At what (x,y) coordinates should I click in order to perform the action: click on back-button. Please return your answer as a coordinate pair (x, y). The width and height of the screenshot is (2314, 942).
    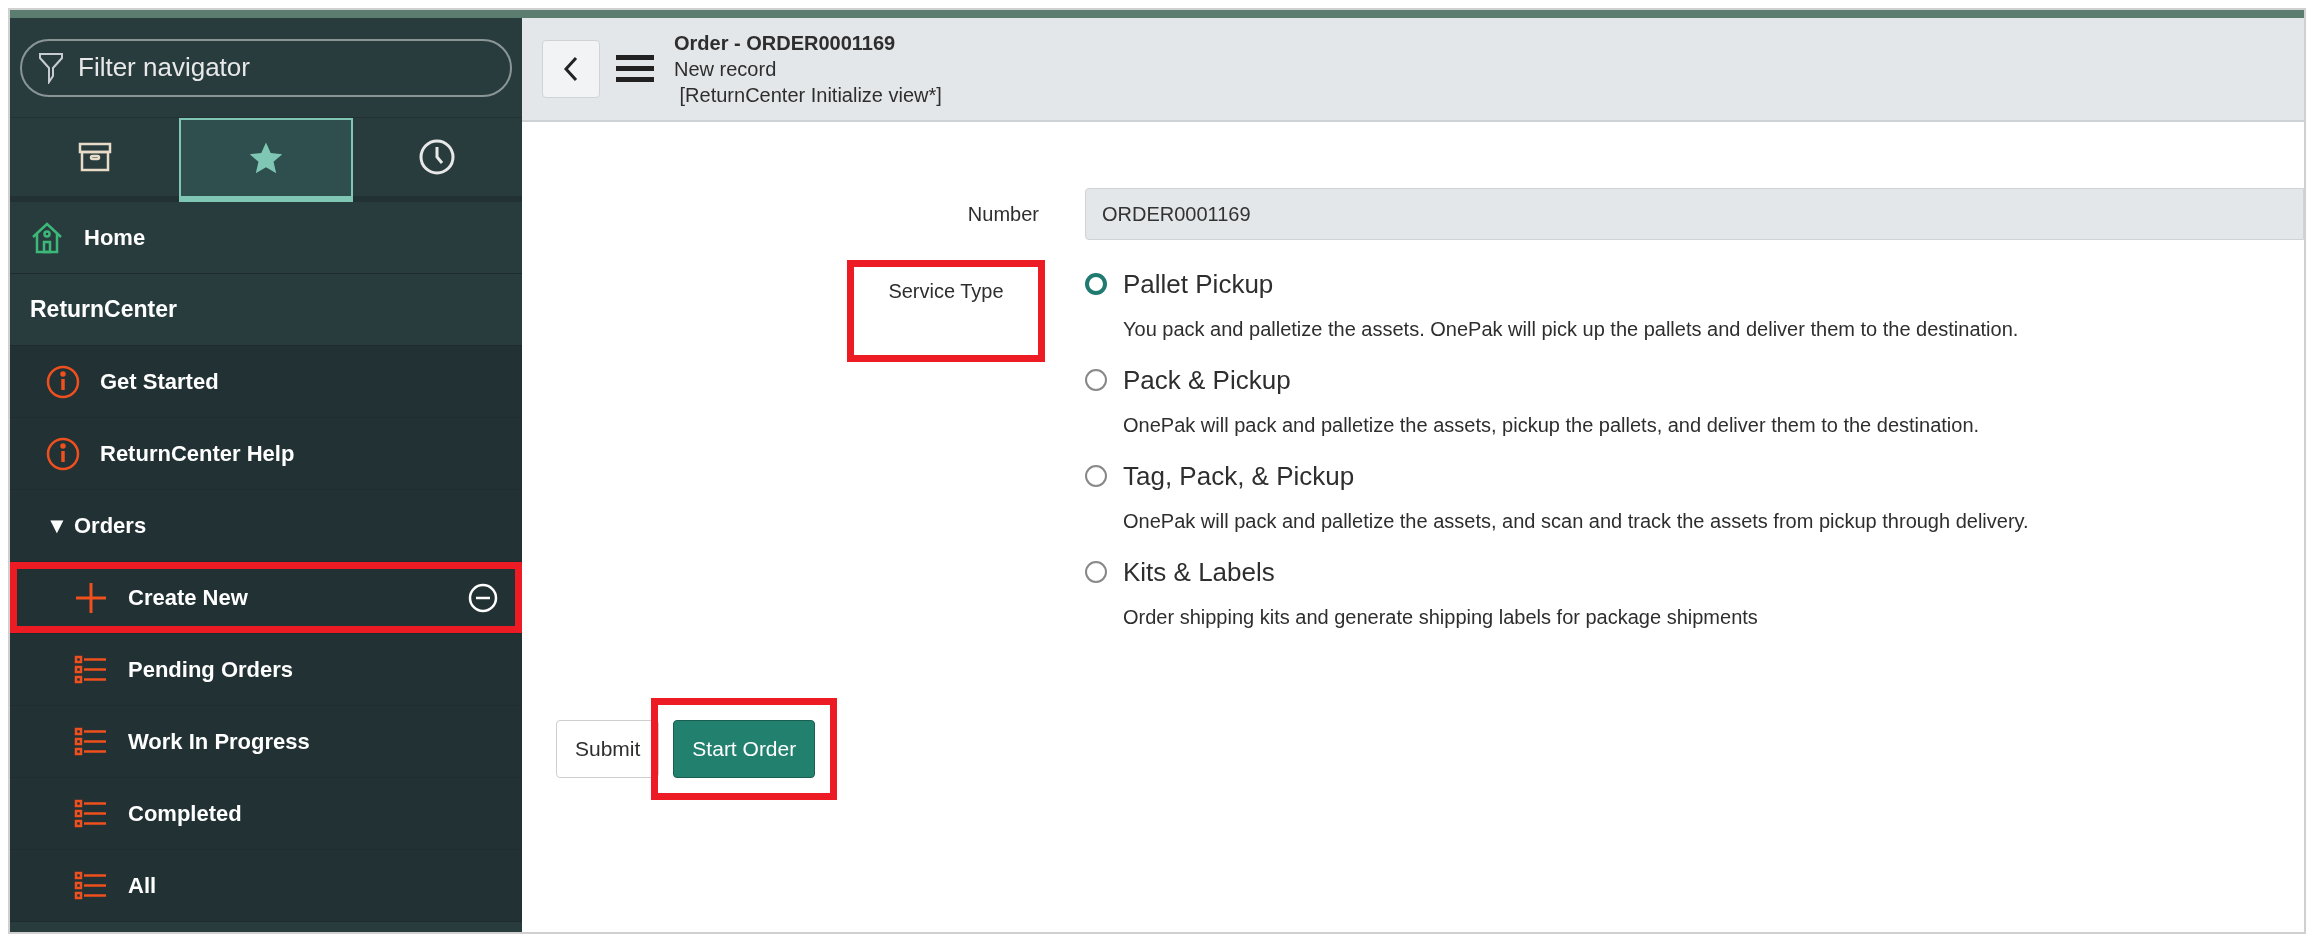
    Looking at the image, I should click on (571, 69).